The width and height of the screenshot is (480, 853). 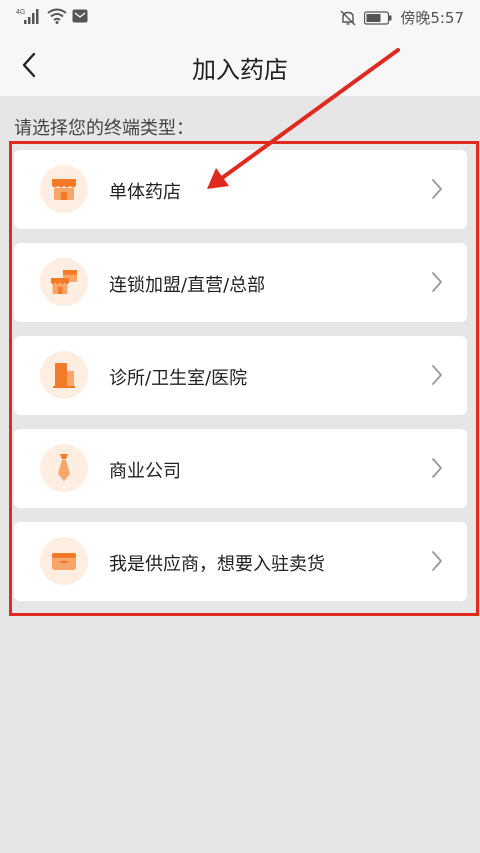 What do you see at coordinates (240, 189) in the screenshot?
I see `option-single-pharmacy: 单体药店` at bounding box center [240, 189].